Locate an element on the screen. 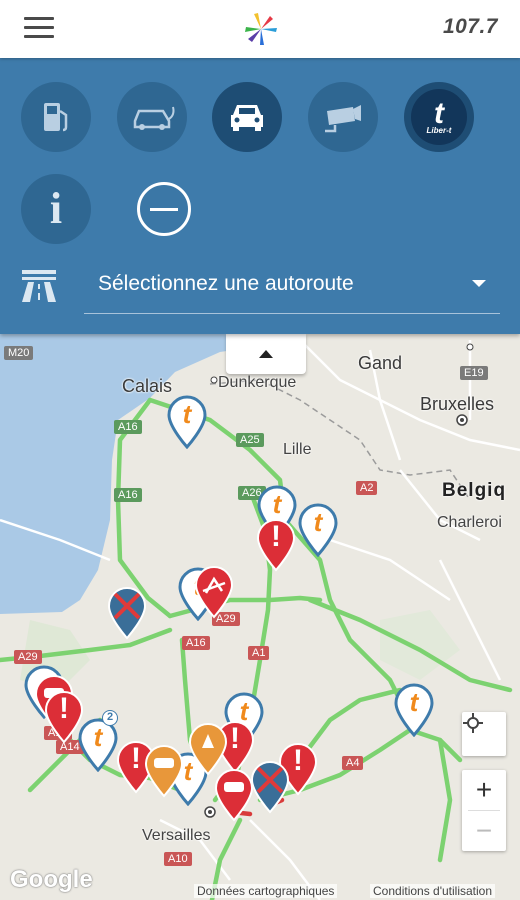  zoom-controls: + − is located at coordinates (484, 810).